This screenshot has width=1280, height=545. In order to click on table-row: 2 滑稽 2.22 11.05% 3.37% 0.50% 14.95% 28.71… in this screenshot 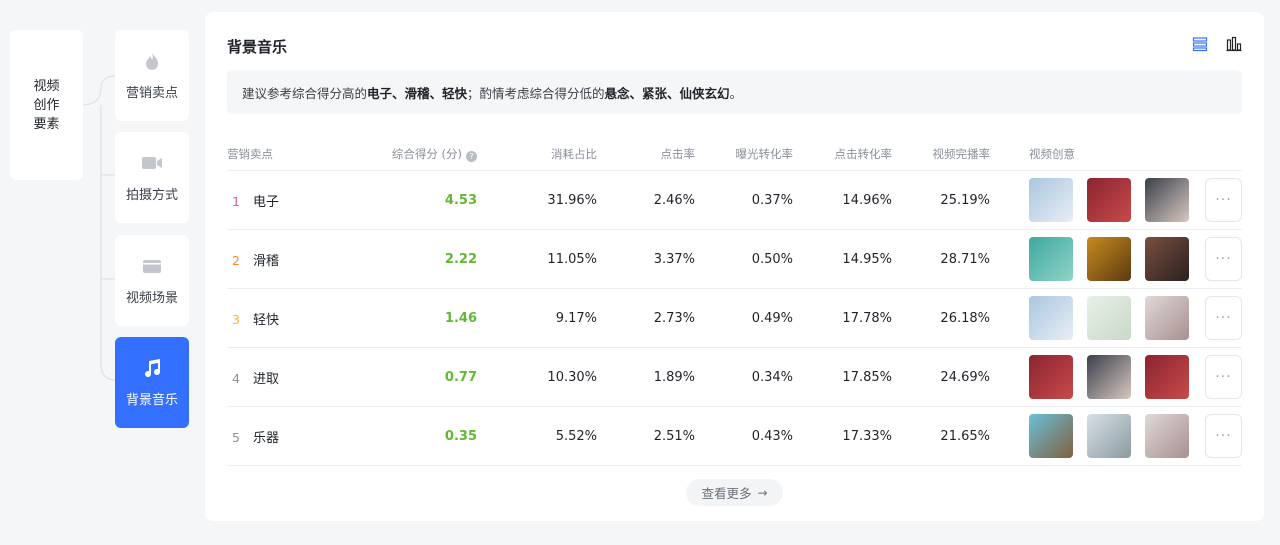, I will do `click(734, 259)`.